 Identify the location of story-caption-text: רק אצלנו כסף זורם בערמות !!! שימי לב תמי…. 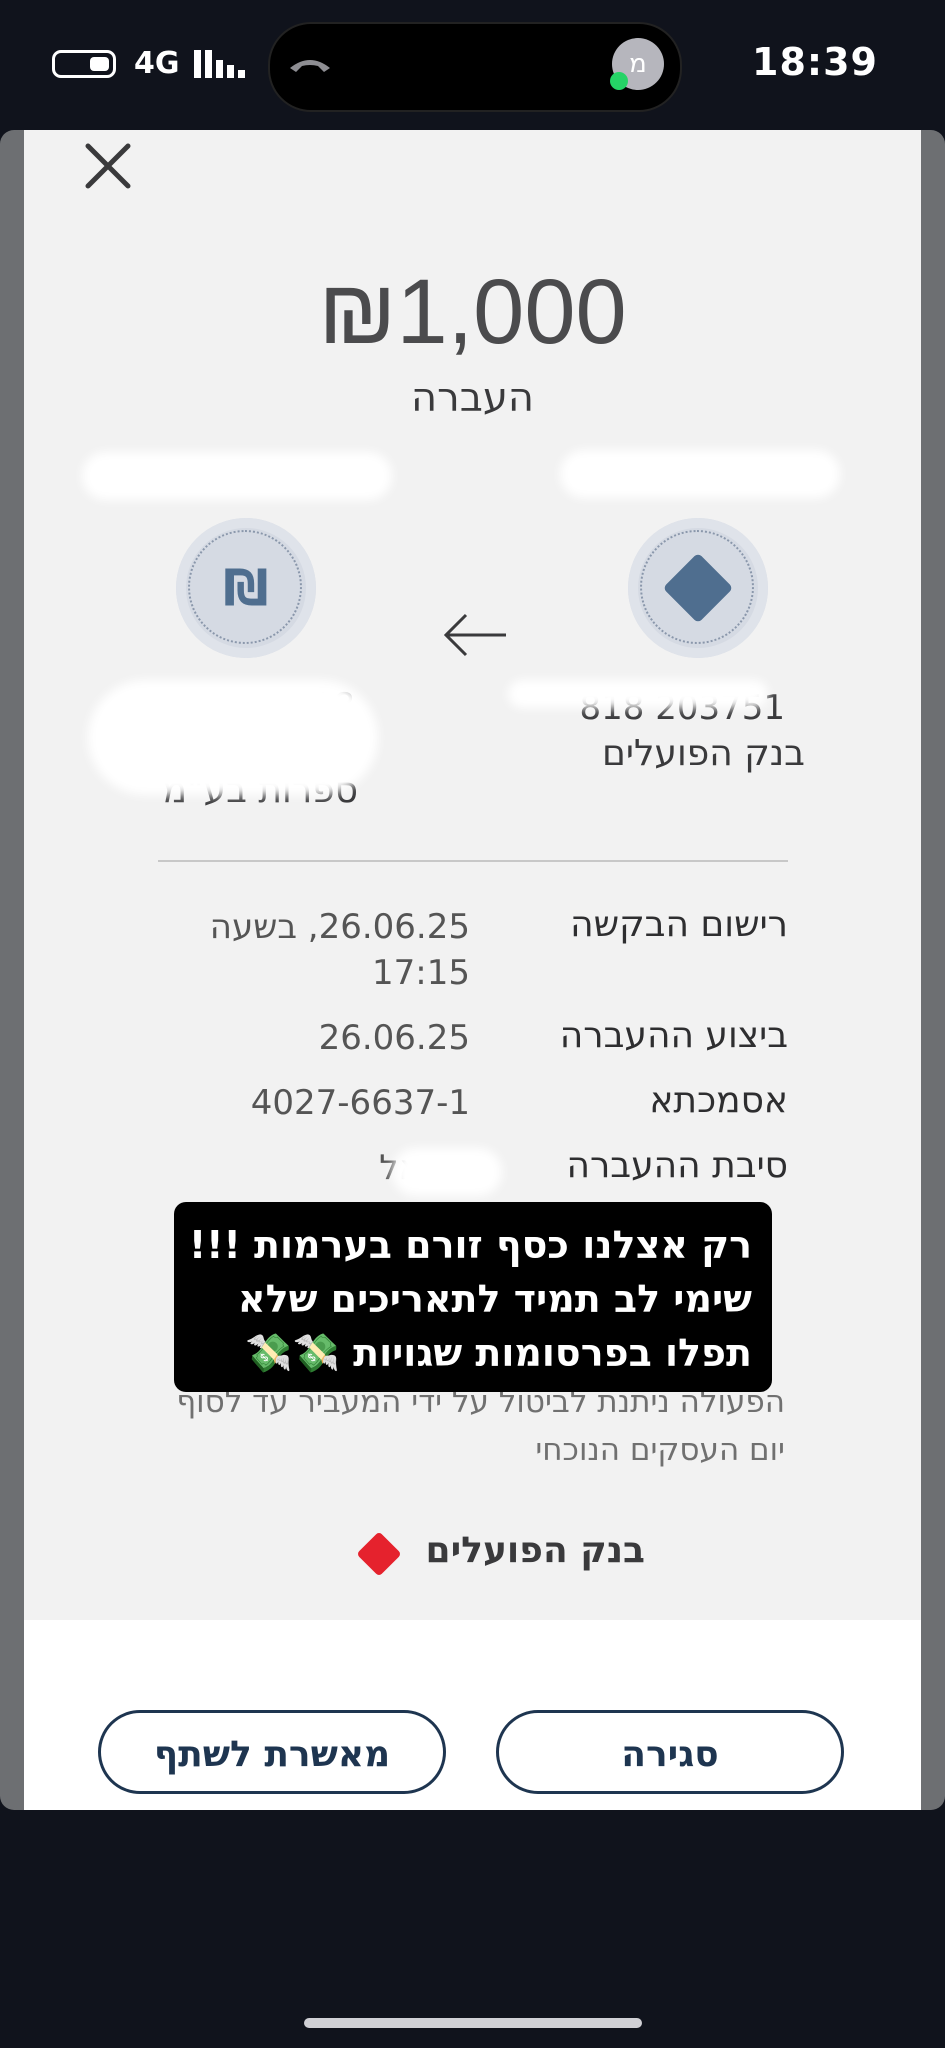
(470, 1299).